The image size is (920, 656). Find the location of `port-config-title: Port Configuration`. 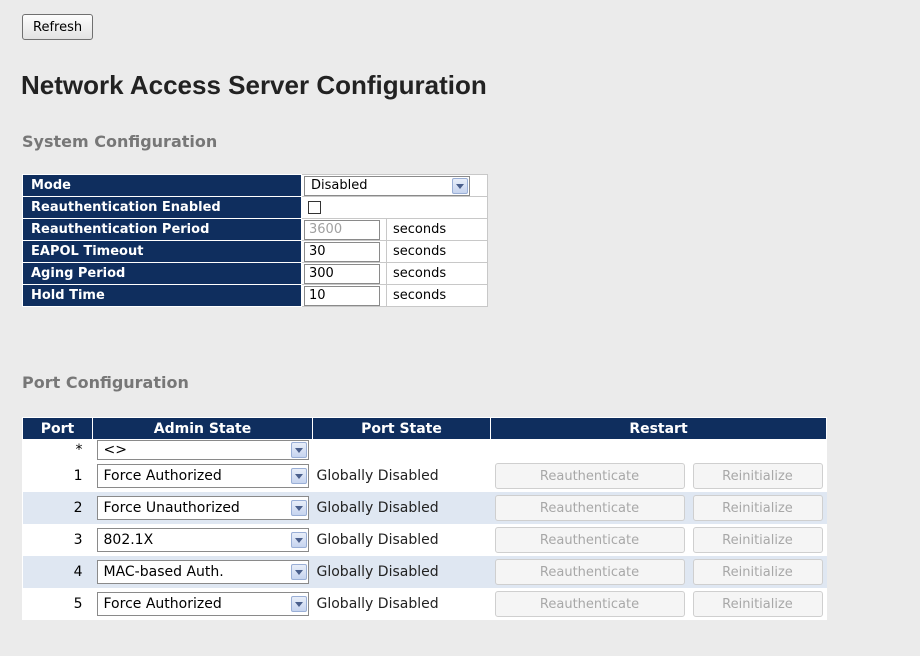

port-config-title: Port Configuration is located at coordinates (105, 382).